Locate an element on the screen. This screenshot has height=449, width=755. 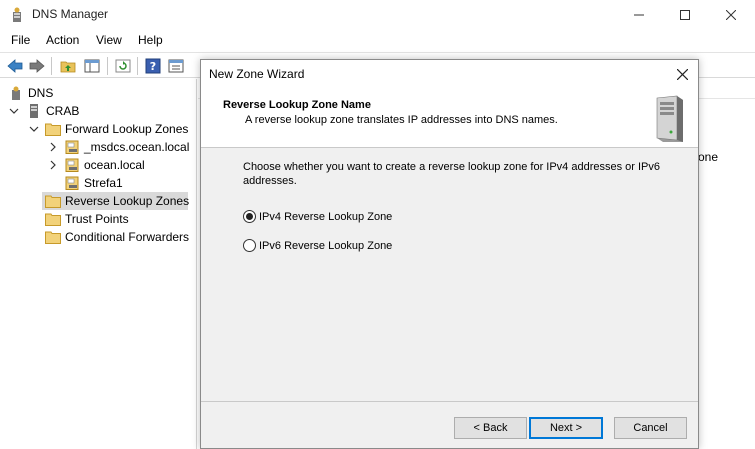
menu-action: Action is located at coordinates (62, 40).